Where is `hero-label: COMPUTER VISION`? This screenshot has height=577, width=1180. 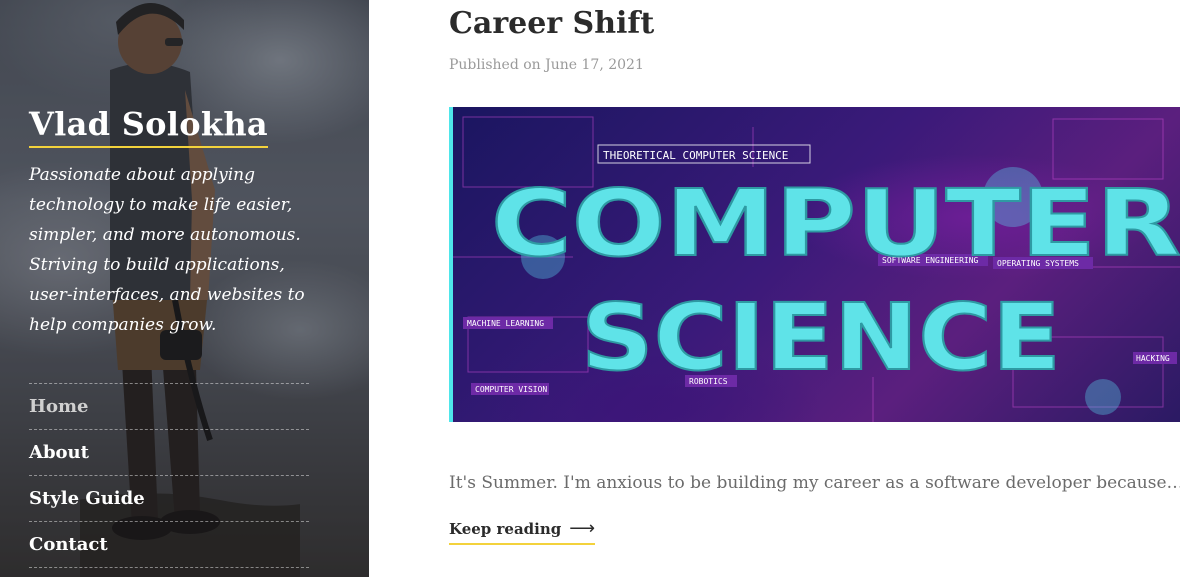 hero-label: COMPUTER VISION is located at coordinates (511, 389).